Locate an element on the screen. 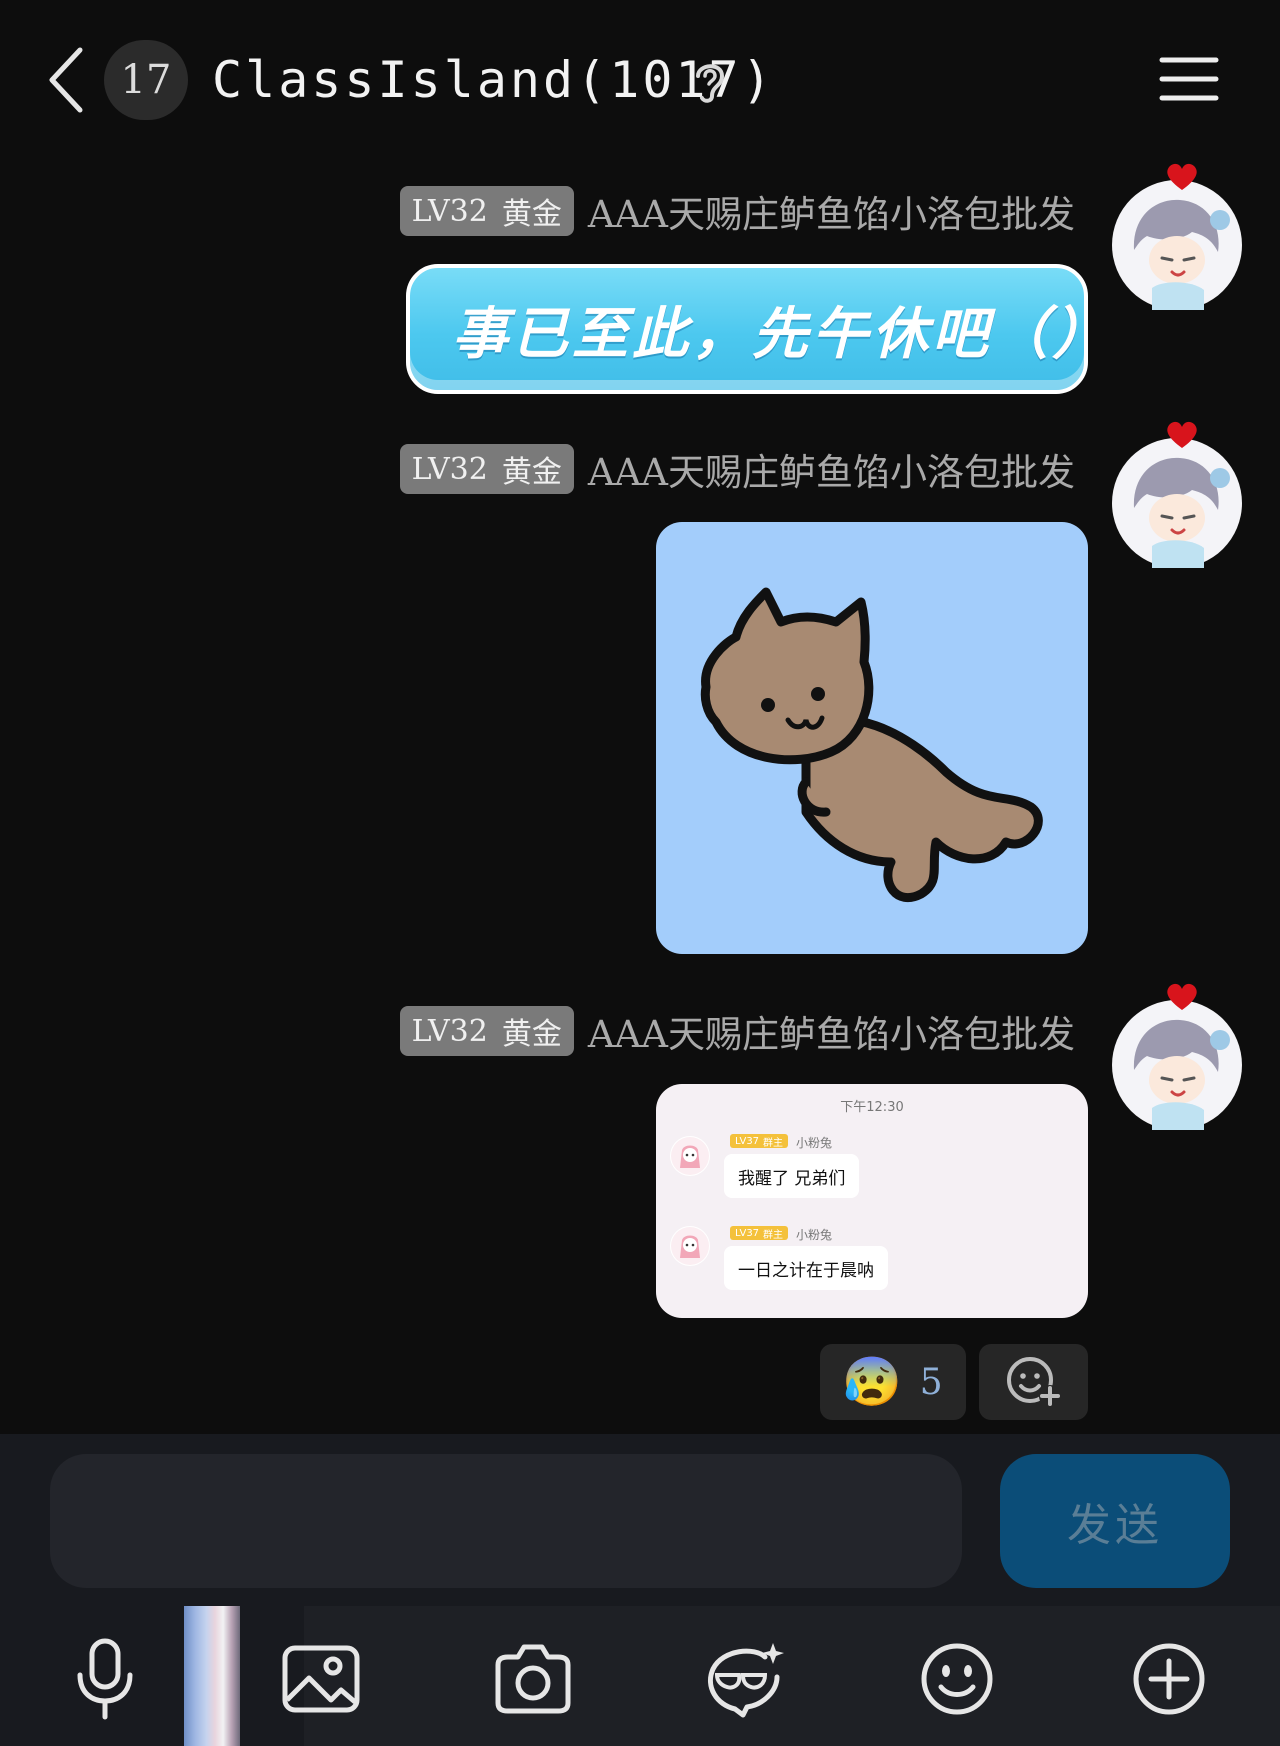  message-text: 事已至此，先午休吧（） is located at coordinates (782, 334).